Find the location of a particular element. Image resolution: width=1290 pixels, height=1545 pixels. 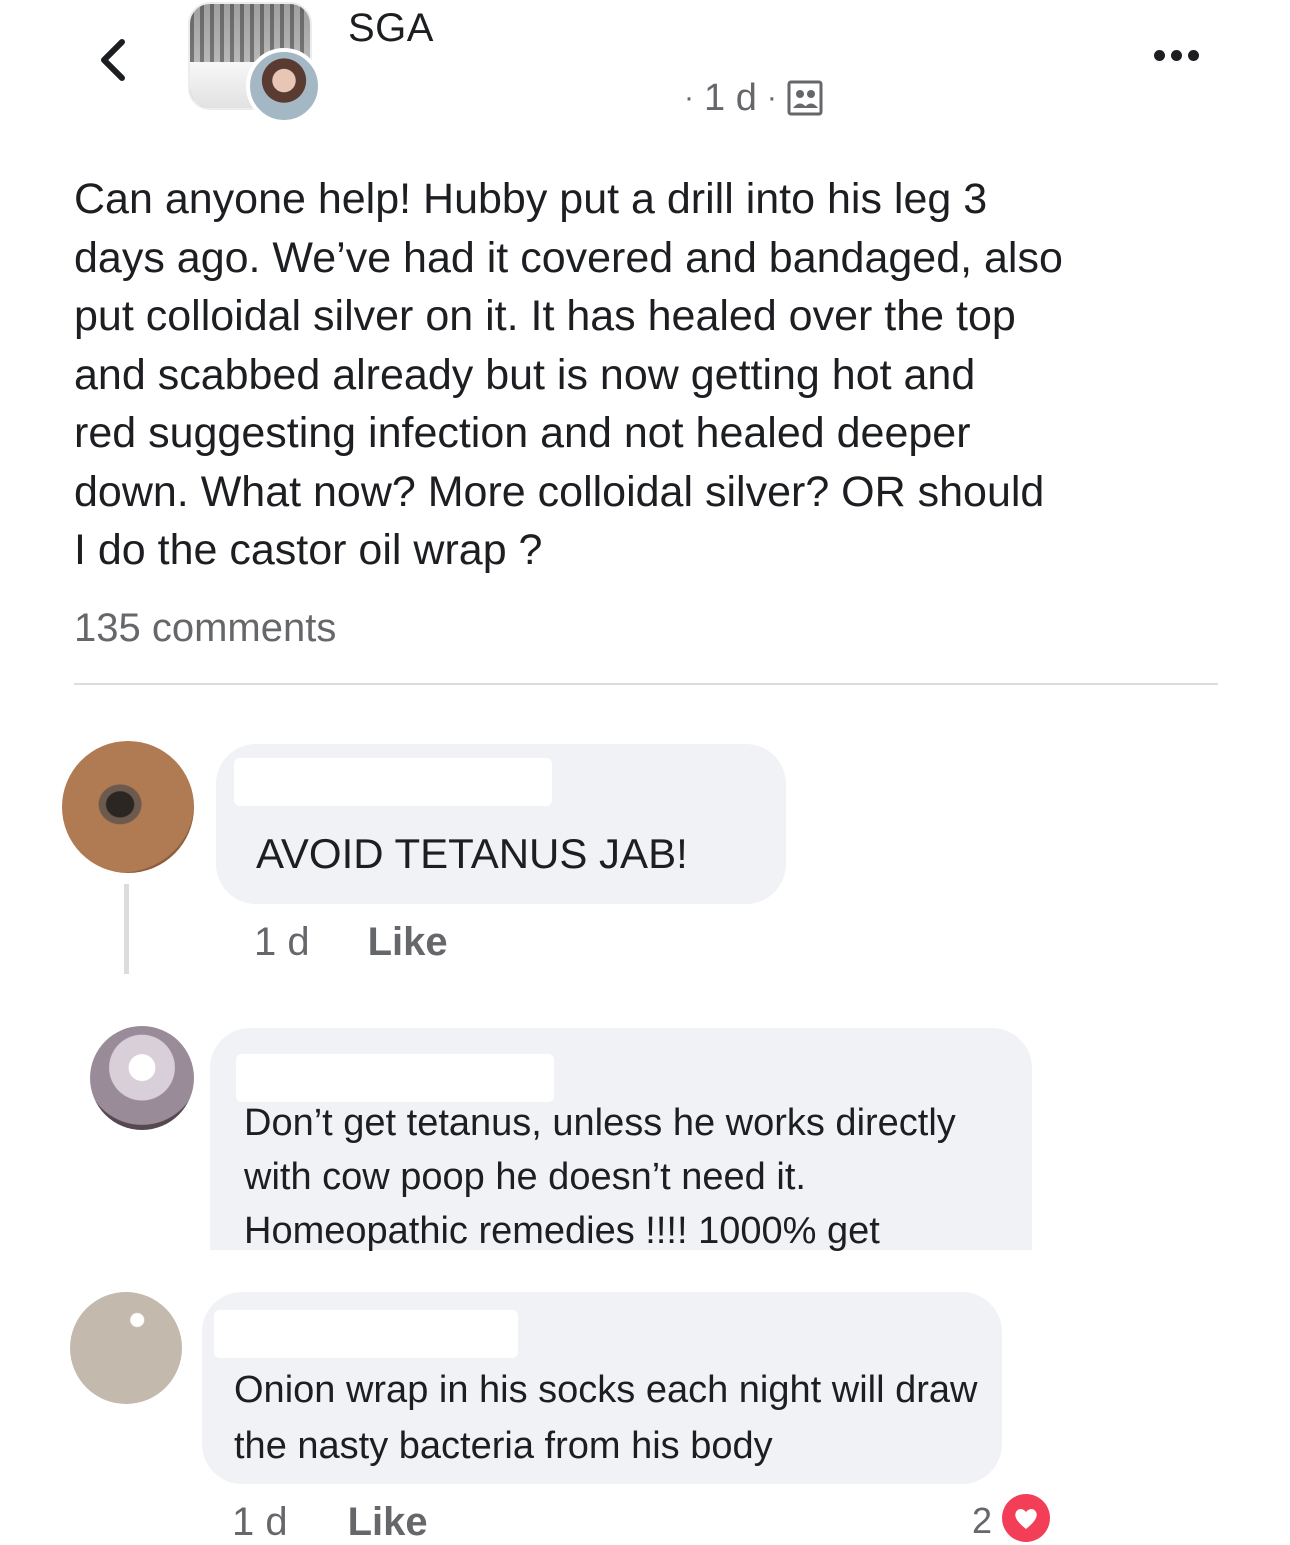

back-button is located at coordinates (113, 60).